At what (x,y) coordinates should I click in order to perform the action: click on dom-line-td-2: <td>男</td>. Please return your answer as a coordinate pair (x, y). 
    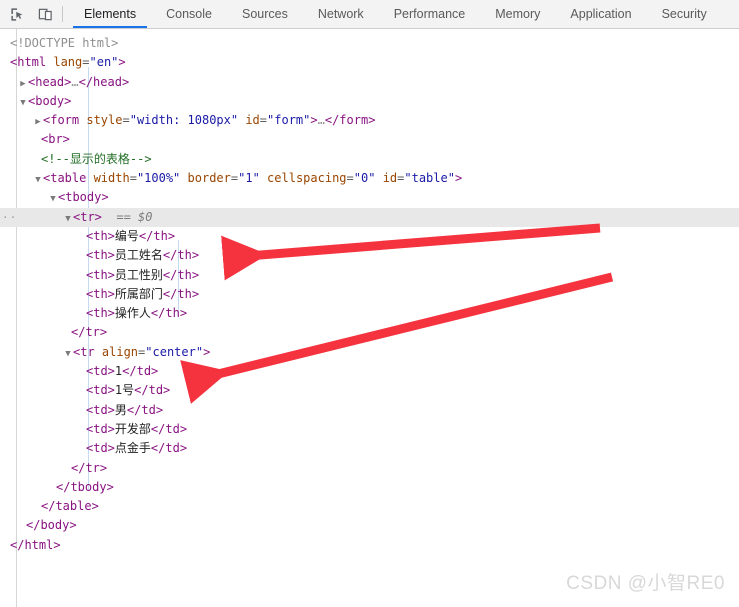
    Looking at the image, I should click on (369, 410).